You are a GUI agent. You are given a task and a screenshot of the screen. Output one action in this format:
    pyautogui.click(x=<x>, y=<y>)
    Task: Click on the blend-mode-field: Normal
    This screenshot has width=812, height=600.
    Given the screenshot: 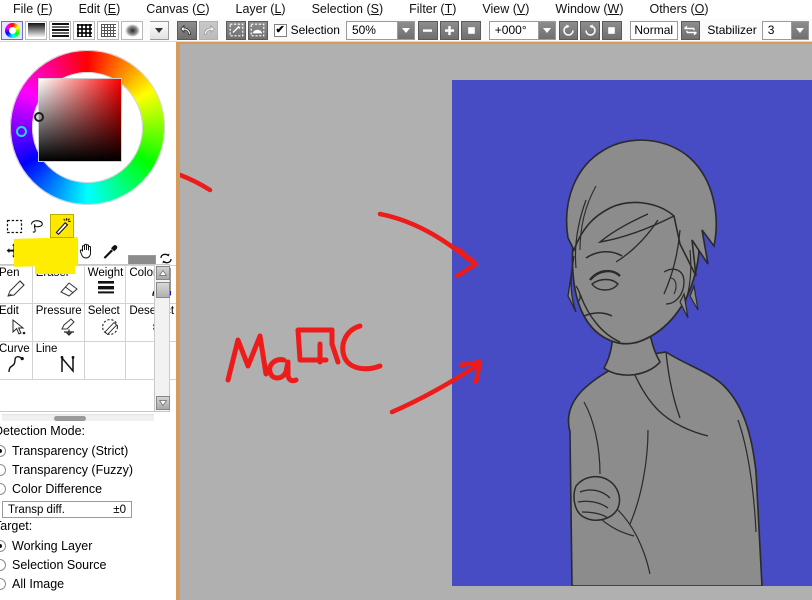 What is the action you would take?
    pyautogui.click(x=653, y=30)
    